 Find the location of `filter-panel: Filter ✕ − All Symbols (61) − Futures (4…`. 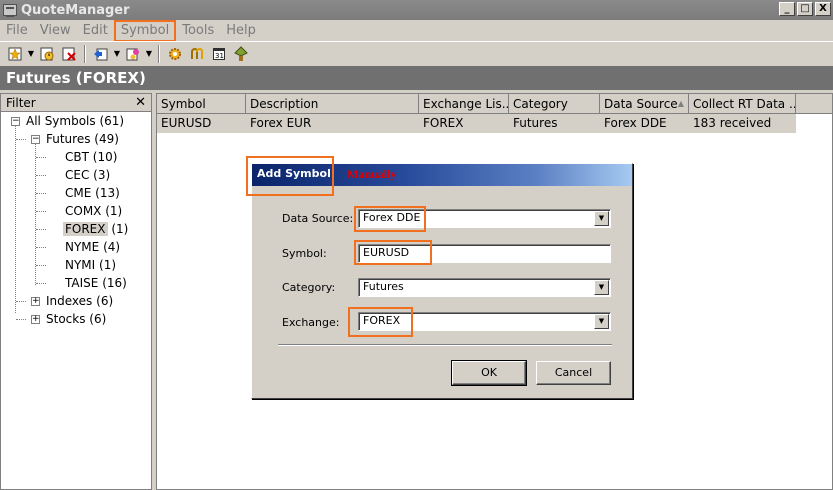

filter-panel: Filter ✕ − All Symbols (61) − Futures (4… is located at coordinates (76, 291).